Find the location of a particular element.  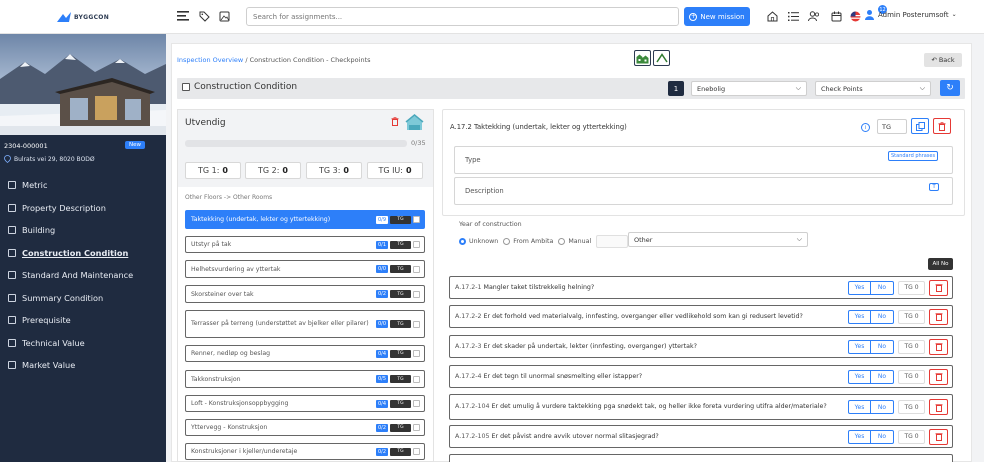

copy-button is located at coordinates (920, 126).